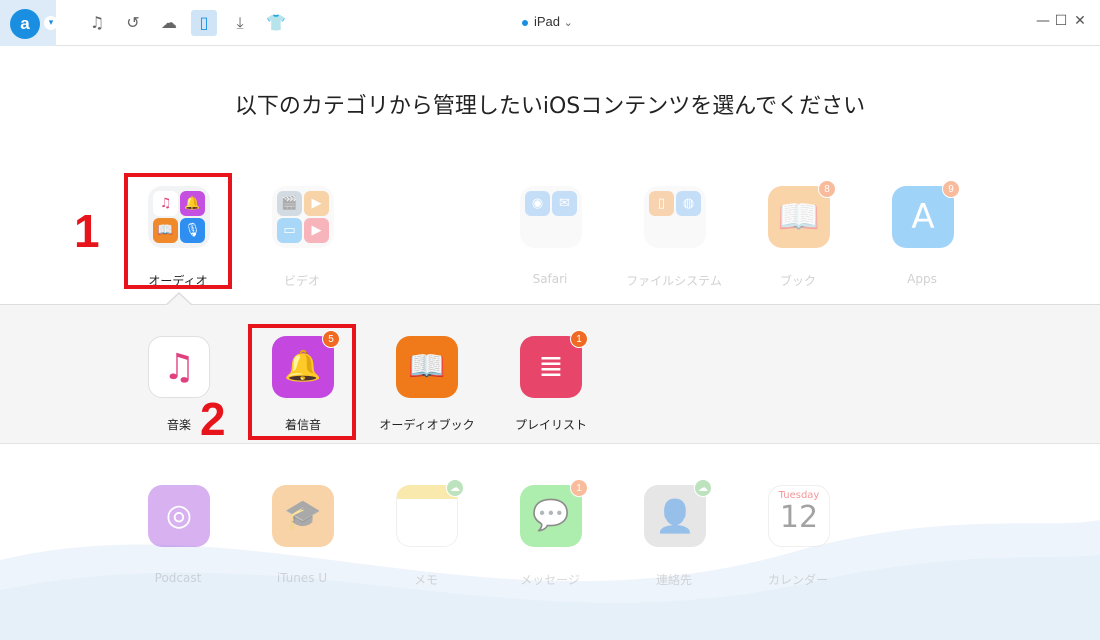 The height and width of the screenshot is (640, 1100). I want to click on annotation-box-audio, so click(178, 231).